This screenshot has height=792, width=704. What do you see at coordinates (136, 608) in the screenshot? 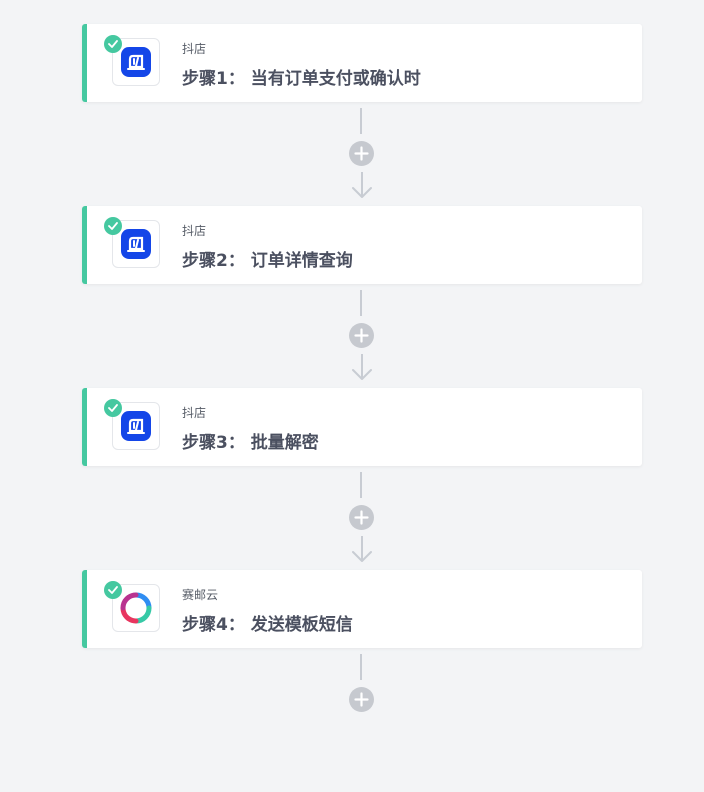
I see `saiyou-logo-icon` at bounding box center [136, 608].